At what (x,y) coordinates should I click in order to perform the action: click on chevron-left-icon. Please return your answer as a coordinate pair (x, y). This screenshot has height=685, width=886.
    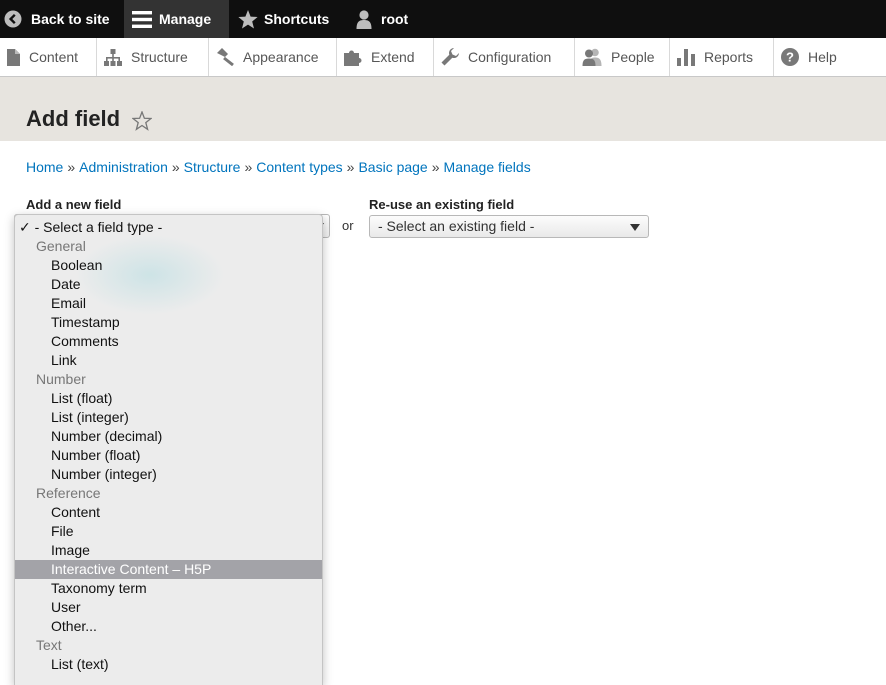
    Looking at the image, I should click on (13, 19).